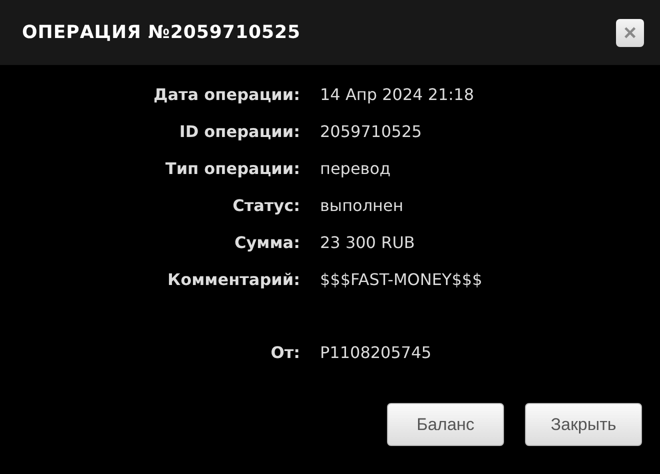  I want to click on field-label: Дата операции:, so click(226, 95).